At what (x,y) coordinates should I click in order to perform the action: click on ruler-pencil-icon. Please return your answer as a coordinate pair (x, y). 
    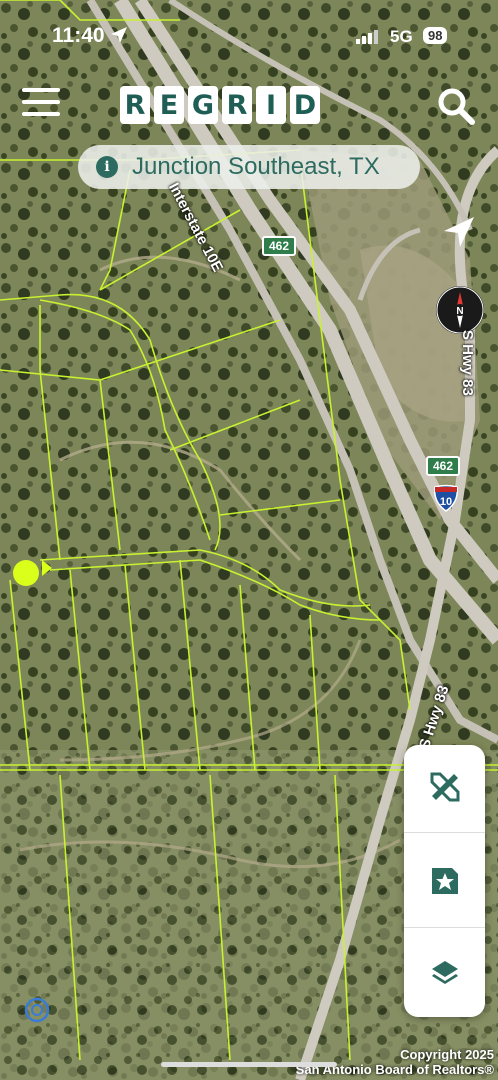
    Looking at the image, I should click on (444, 787).